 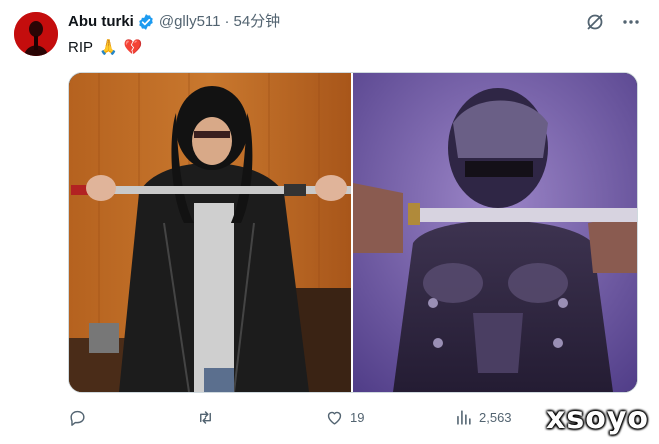 I want to click on retweet-button, so click(x=208, y=417).